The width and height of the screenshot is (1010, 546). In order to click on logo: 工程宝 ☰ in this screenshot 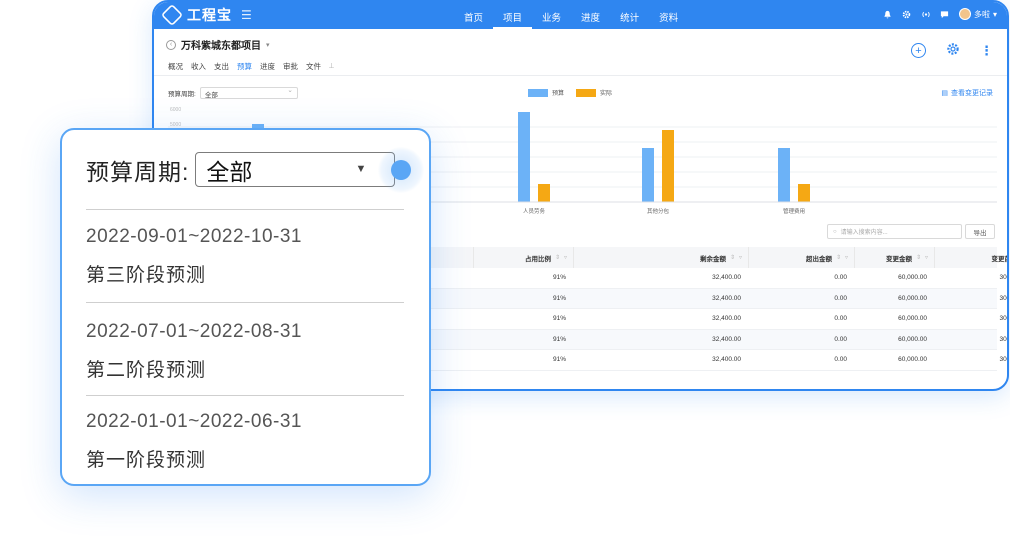, I will do `click(206, 15)`.